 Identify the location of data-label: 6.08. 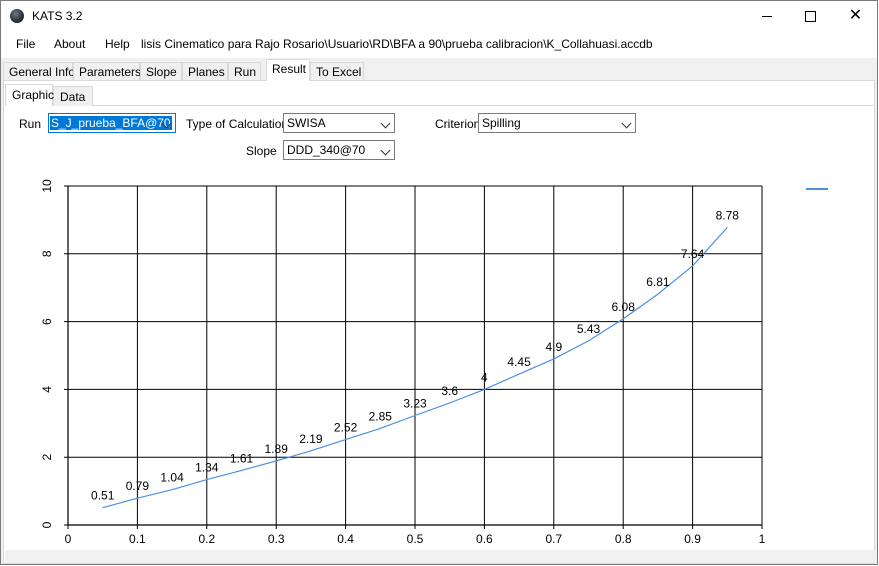
(624, 307).